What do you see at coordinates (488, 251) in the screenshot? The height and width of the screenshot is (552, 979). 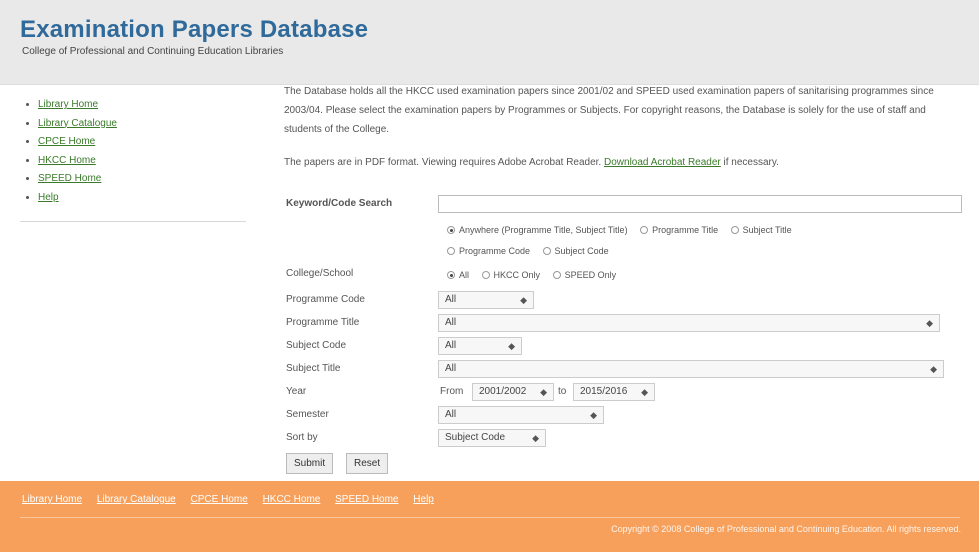 I see `search-option-programme-code: Programme Code` at bounding box center [488, 251].